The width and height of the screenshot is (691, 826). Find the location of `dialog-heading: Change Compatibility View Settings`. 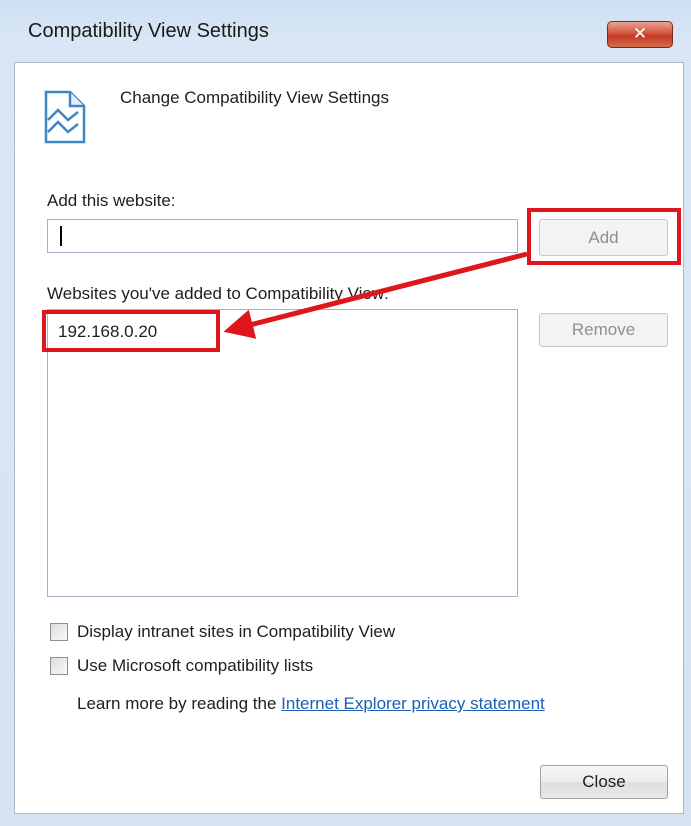

dialog-heading: Change Compatibility View Settings is located at coordinates (254, 97).